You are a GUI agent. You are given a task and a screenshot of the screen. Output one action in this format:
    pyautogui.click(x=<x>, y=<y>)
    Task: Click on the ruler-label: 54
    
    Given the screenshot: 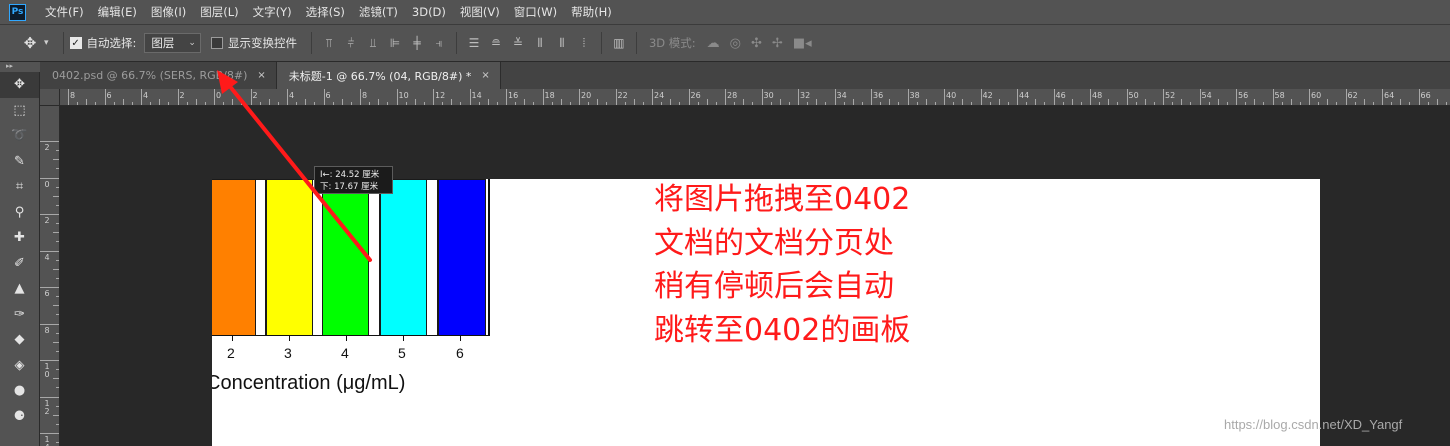 What is the action you would take?
    pyautogui.click(x=1206, y=95)
    